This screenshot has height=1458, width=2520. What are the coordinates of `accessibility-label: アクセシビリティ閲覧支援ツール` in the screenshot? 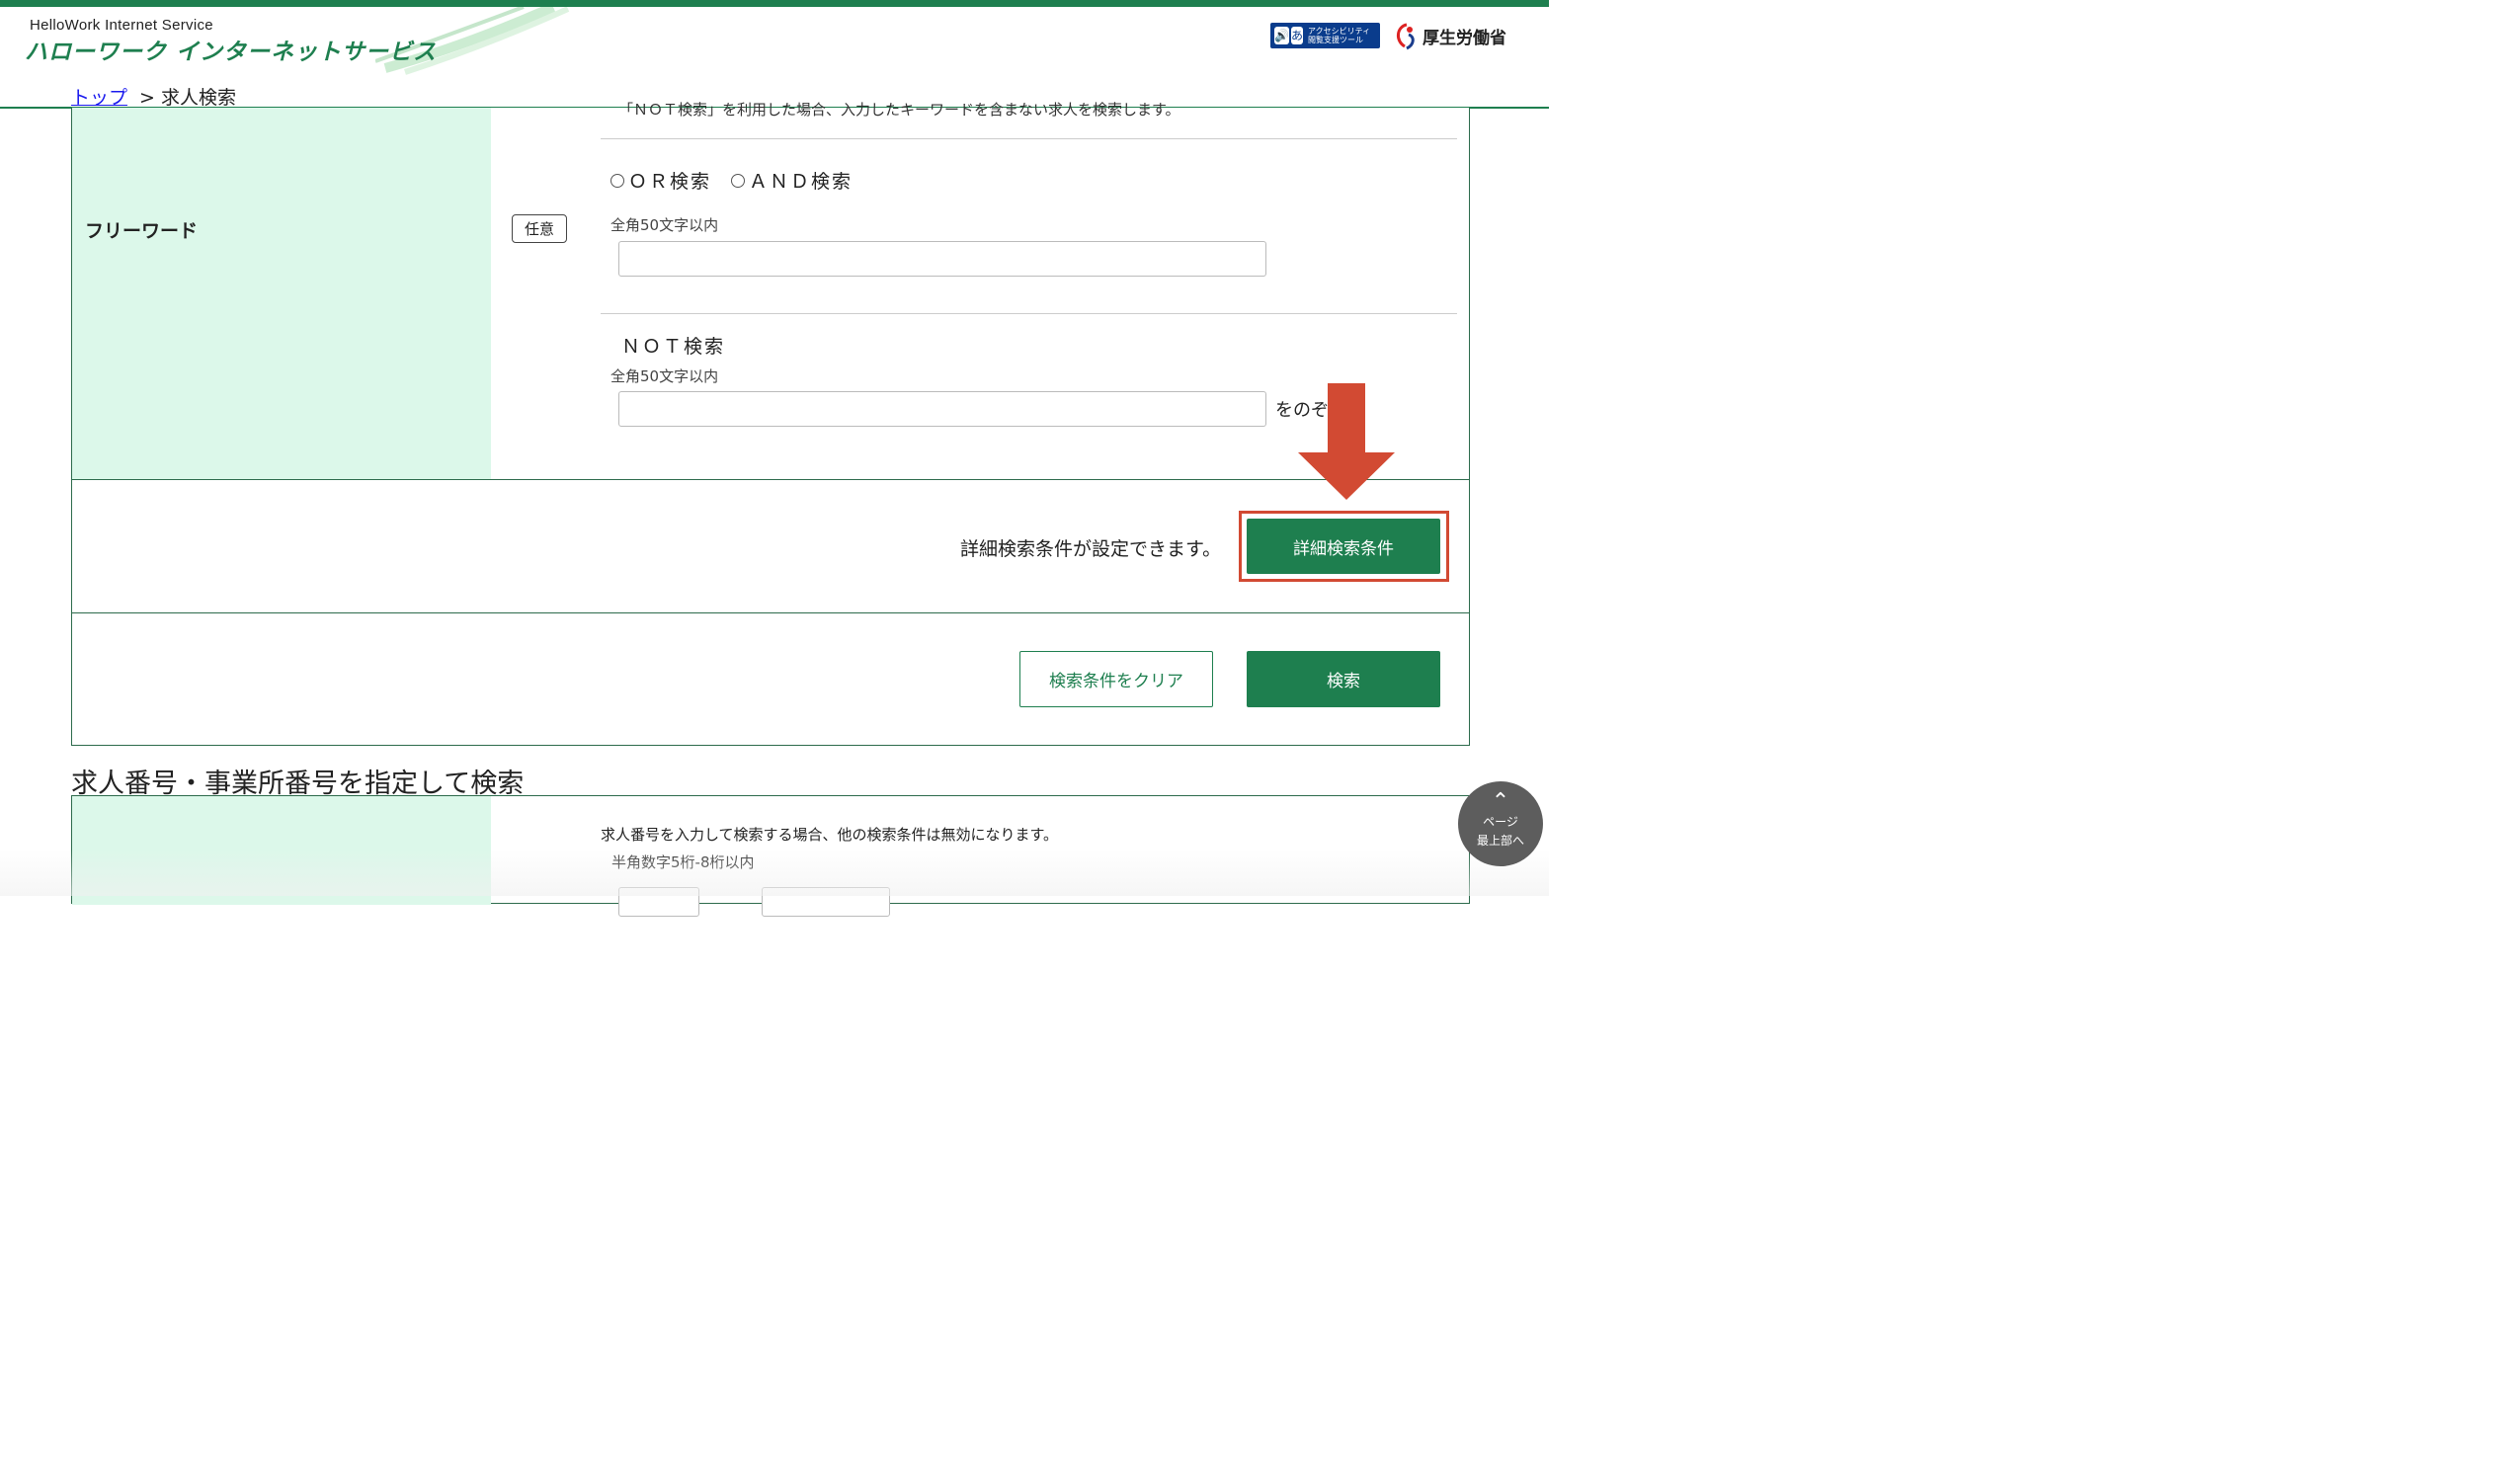 It's located at (1339, 35).